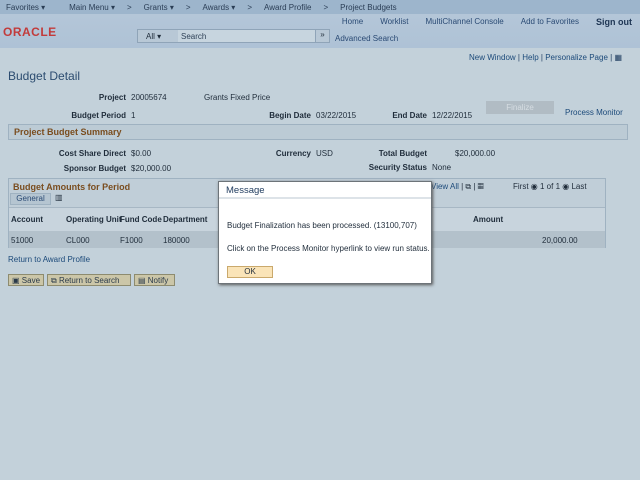  What do you see at coordinates (464, 22) in the screenshot?
I see `multichannel-link: MultiChannel Console` at bounding box center [464, 22].